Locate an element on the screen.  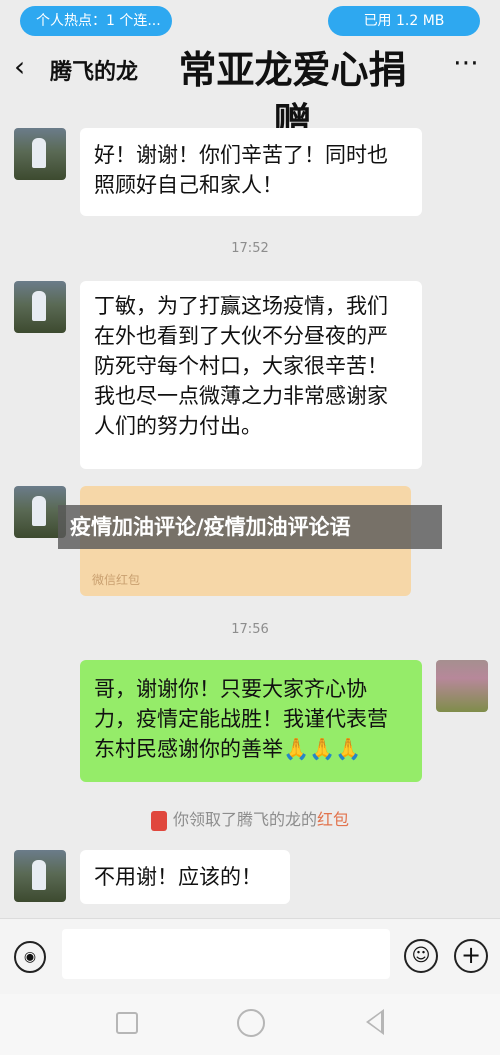
back-arrow-icon: ‹ is located at coordinates (19, 66).